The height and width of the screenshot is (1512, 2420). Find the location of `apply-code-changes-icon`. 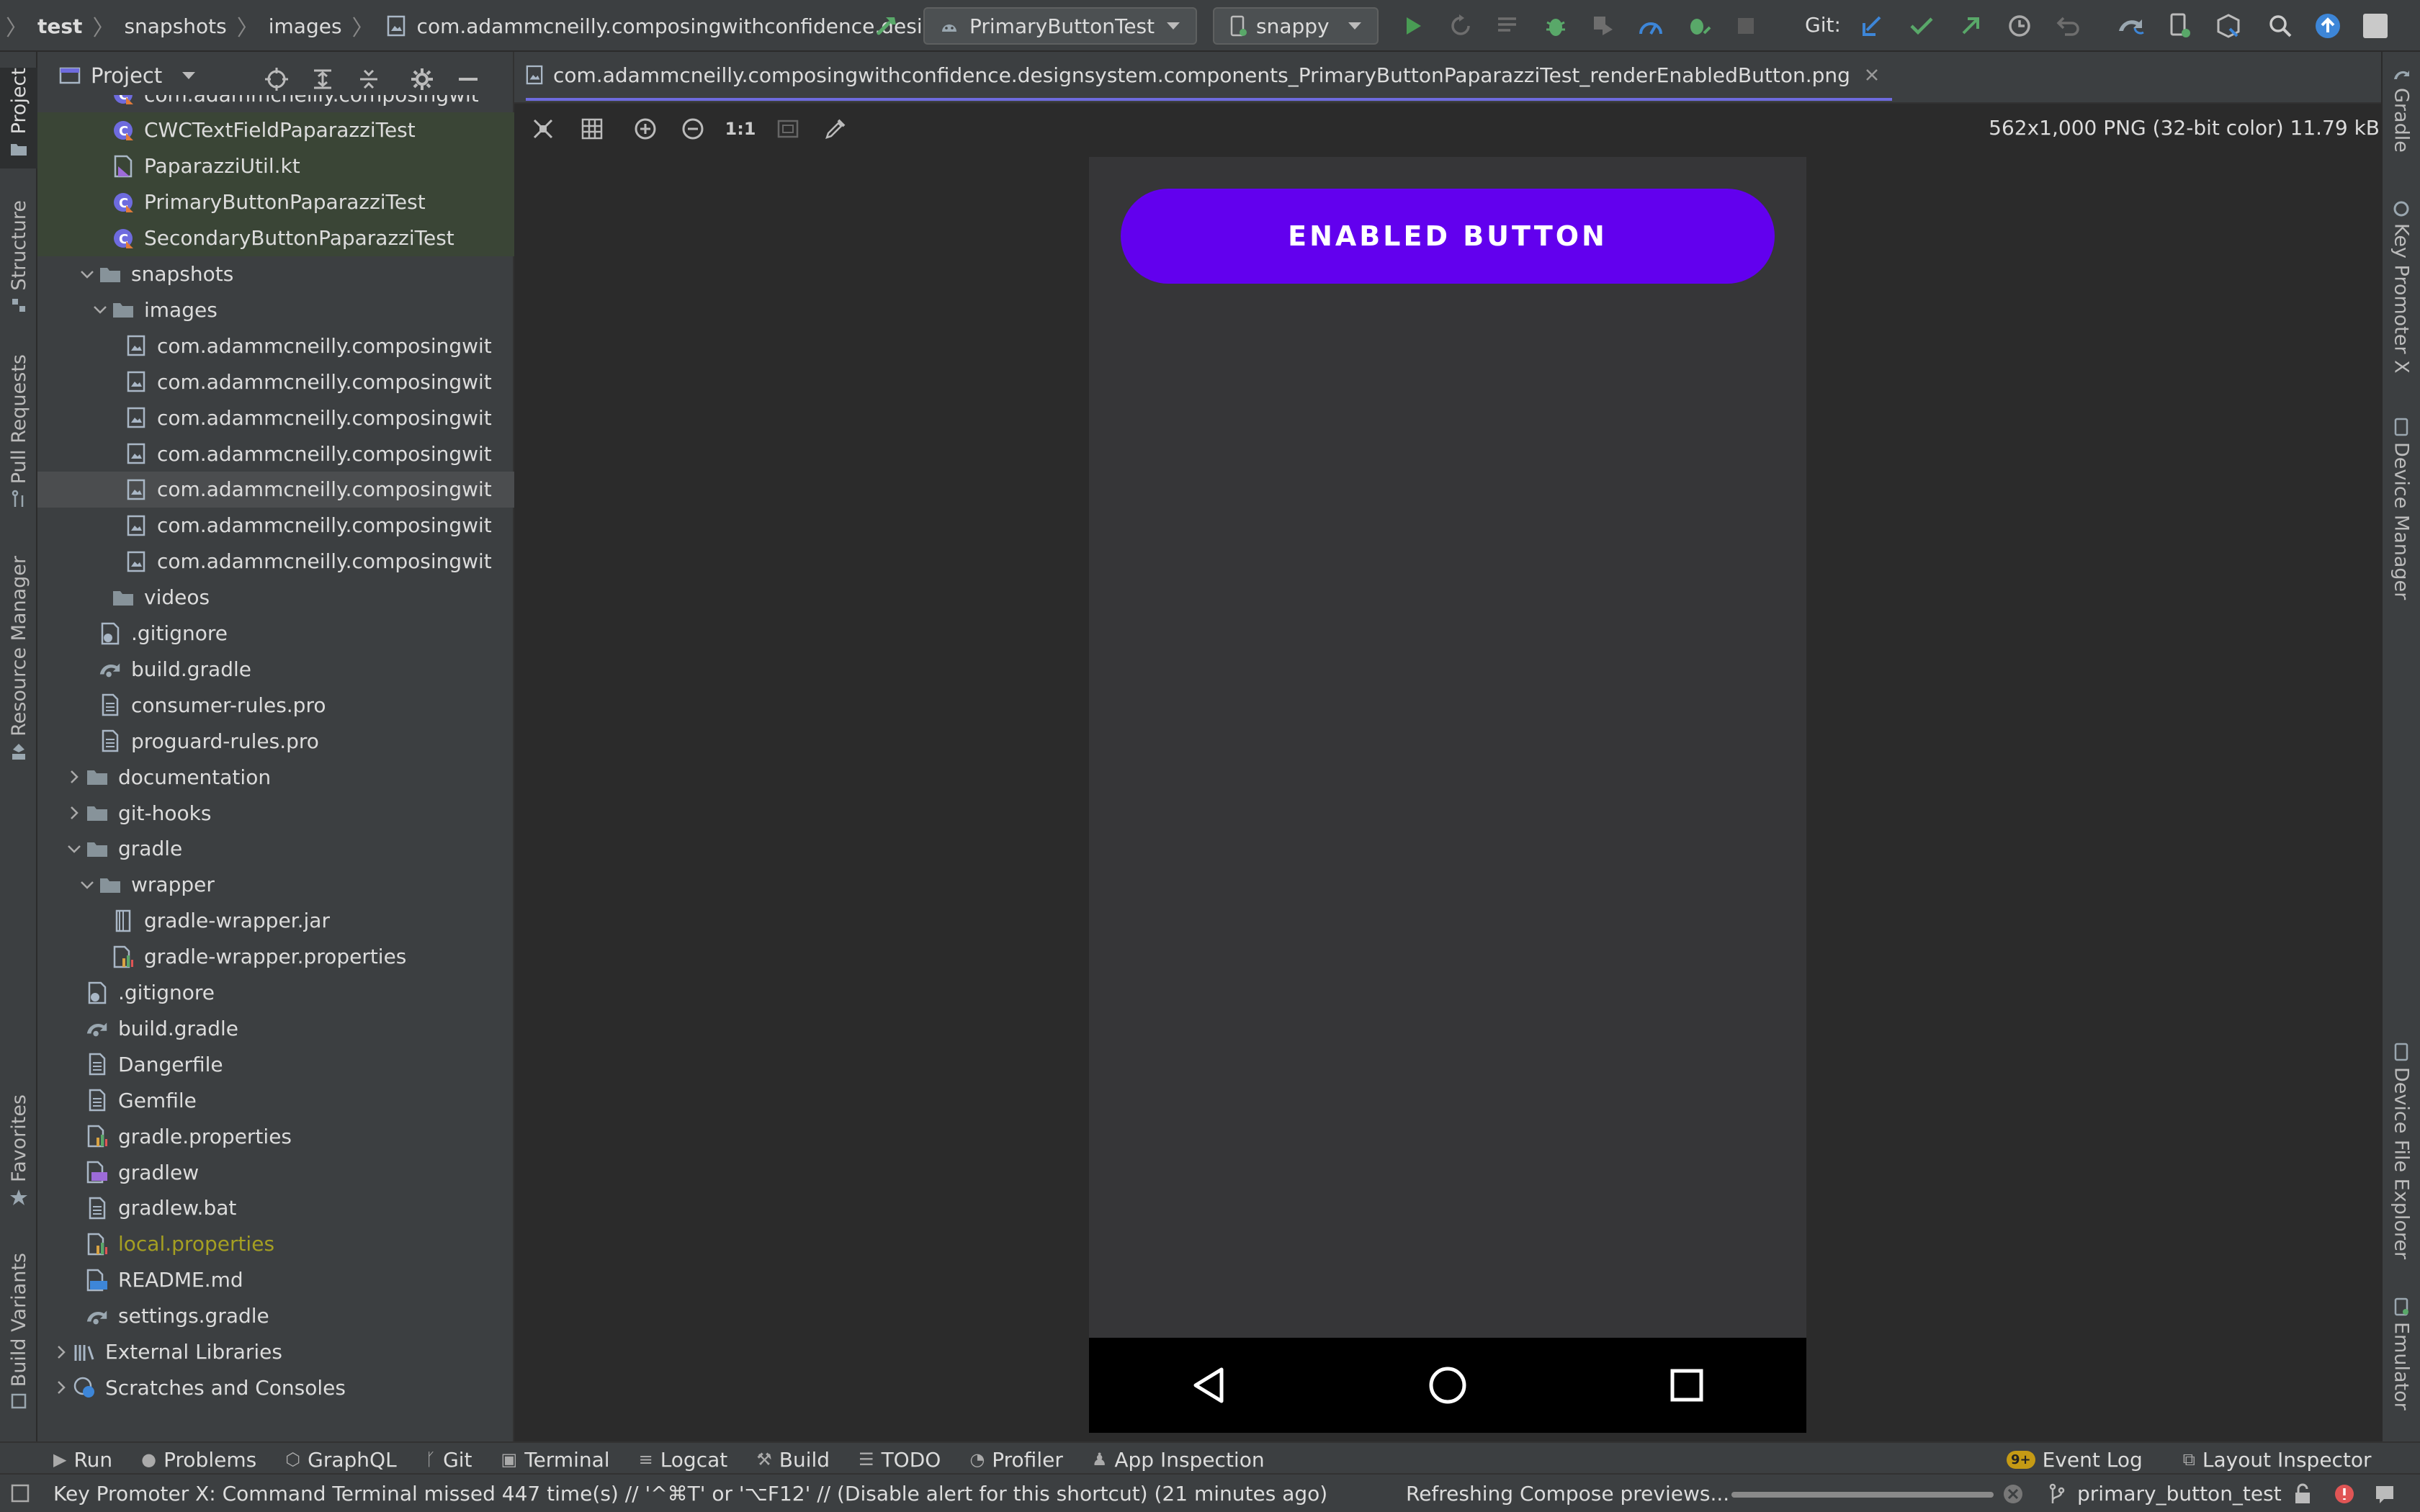

apply-code-changes-icon is located at coordinates (1508, 26).